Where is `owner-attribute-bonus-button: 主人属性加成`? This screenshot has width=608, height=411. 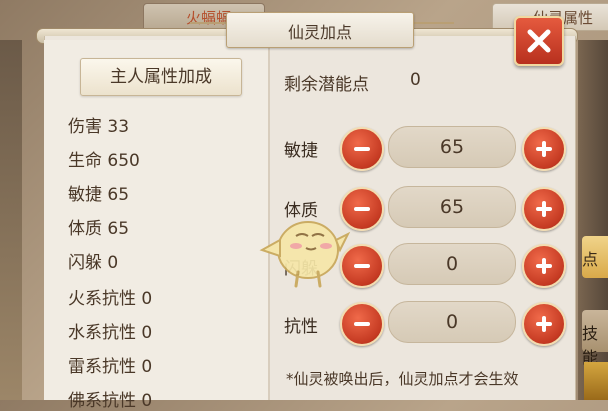
owner-attribute-bonus-button: 主人属性加成 is located at coordinates (161, 77).